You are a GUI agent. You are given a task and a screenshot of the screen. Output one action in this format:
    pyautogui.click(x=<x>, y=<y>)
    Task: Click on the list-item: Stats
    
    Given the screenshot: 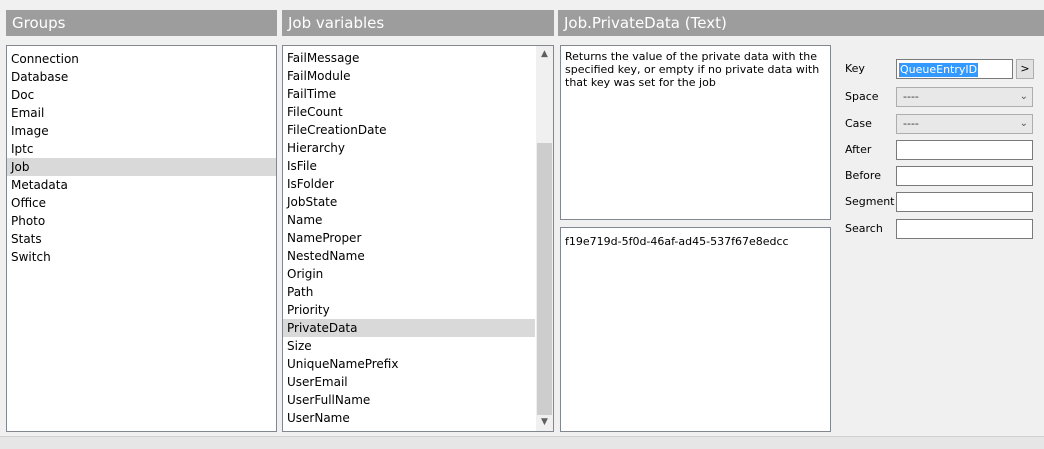 What is the action you would take?
    pyautogui.click(x=141, y=239)
    